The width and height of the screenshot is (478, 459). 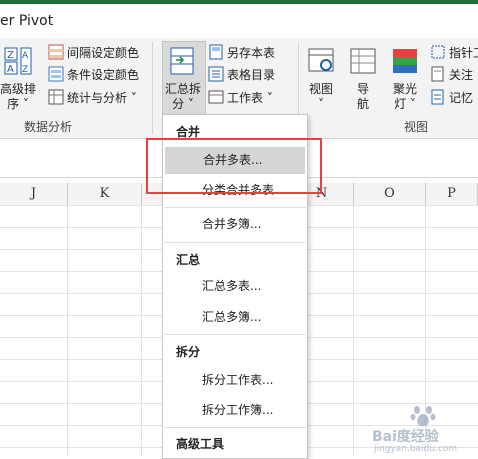 I want to click on column-header-o: O, so click(x=390, y=194).